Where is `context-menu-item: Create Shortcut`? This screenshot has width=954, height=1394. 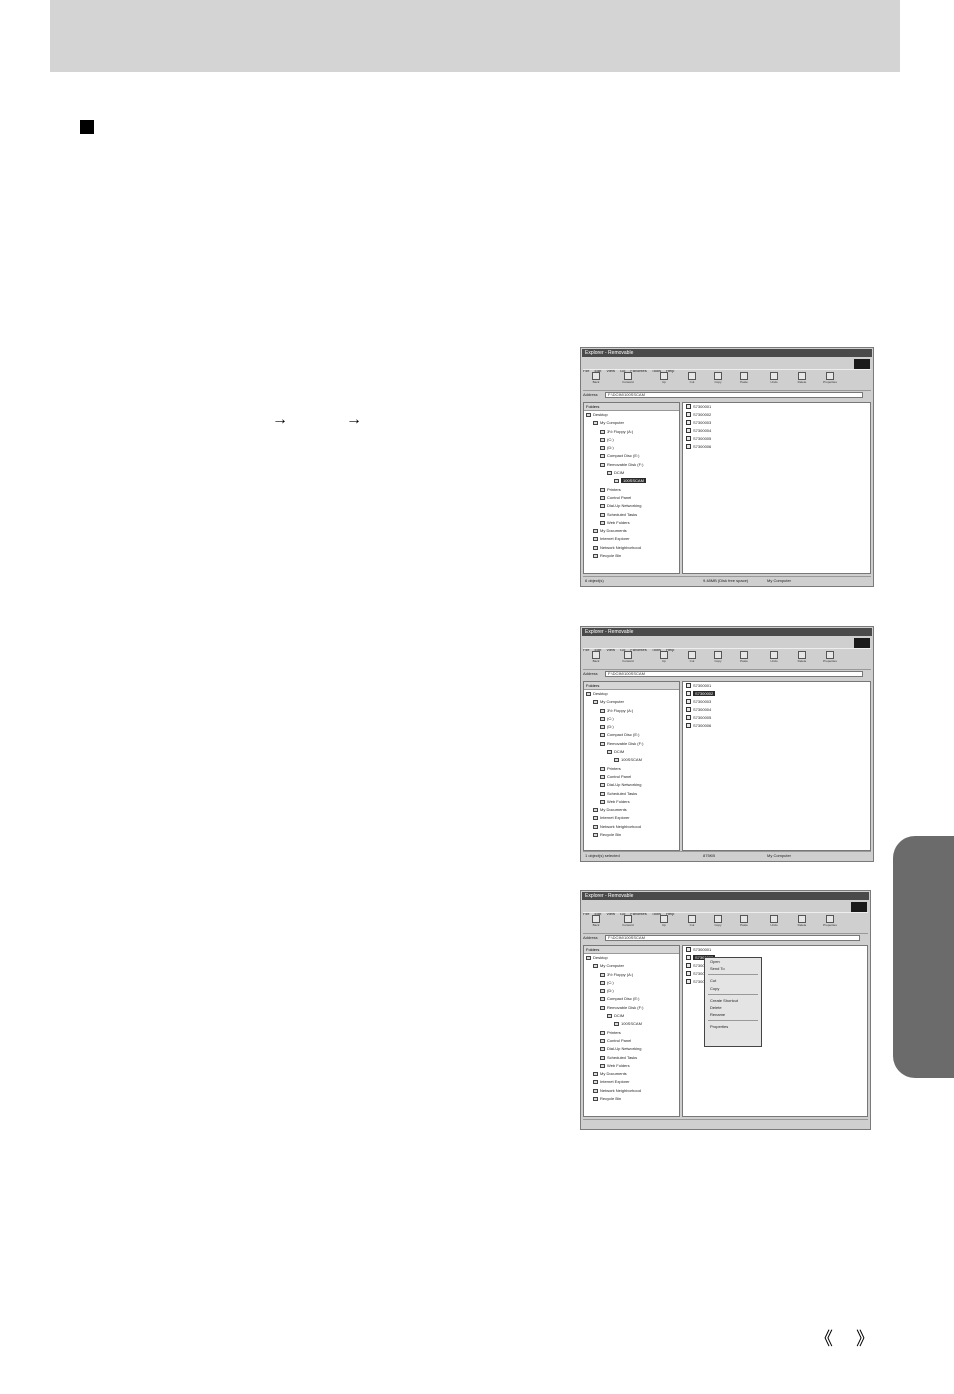 context-menu-item: Create Shortcut is located at coordinates (733, 1000).